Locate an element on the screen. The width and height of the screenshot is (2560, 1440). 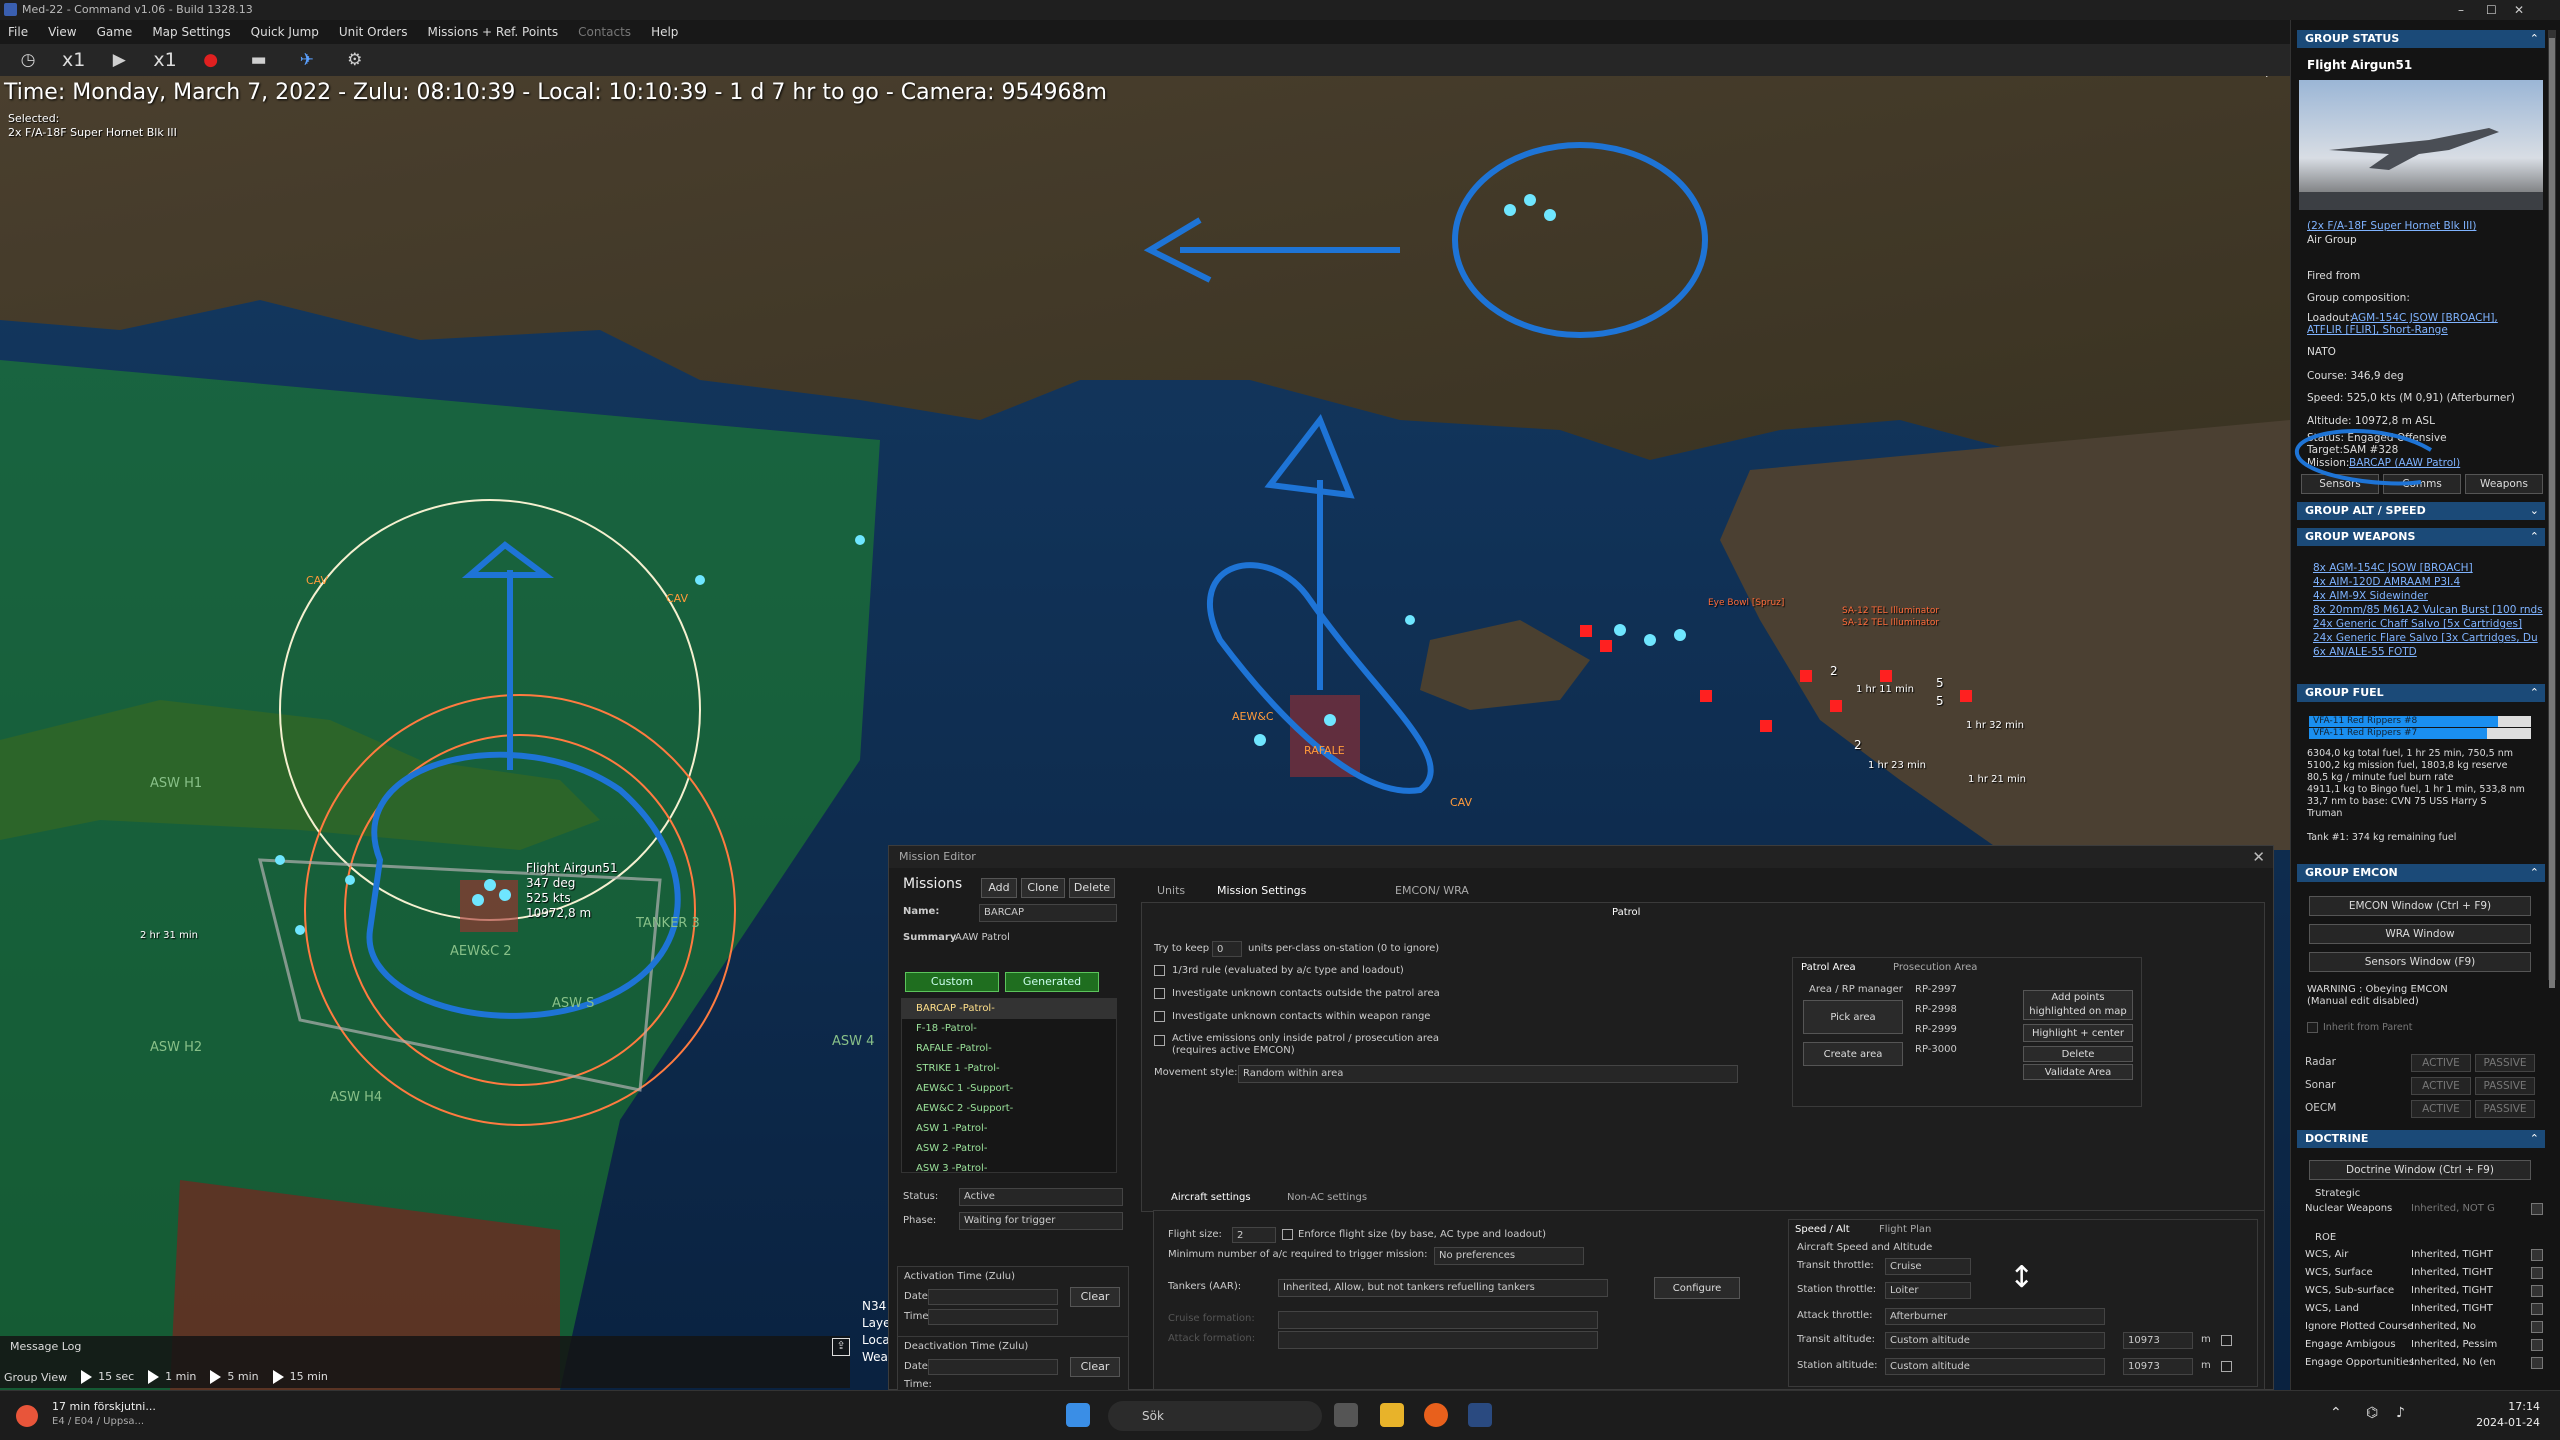
sonar-active-button: ACTIVE is located at coordinates (2441, 1086).